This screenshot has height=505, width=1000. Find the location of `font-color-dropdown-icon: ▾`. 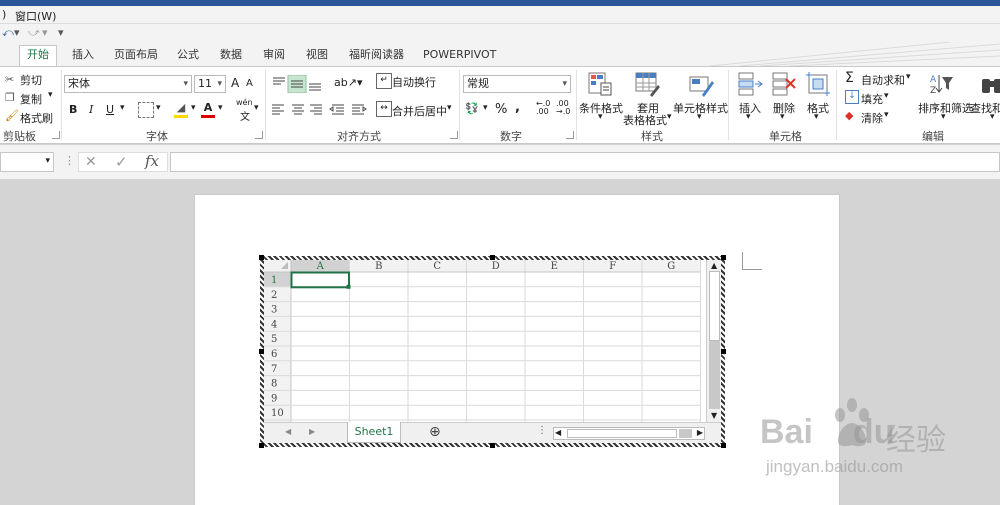

font-color-dropdown-icon: ▾ is located at coordinates (220, 108).